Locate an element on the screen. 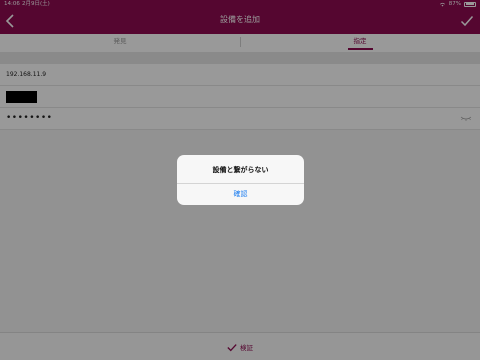 The image size is (480, 360). alert-message: 設備と繋がらない is located at coordinates (240, 170).